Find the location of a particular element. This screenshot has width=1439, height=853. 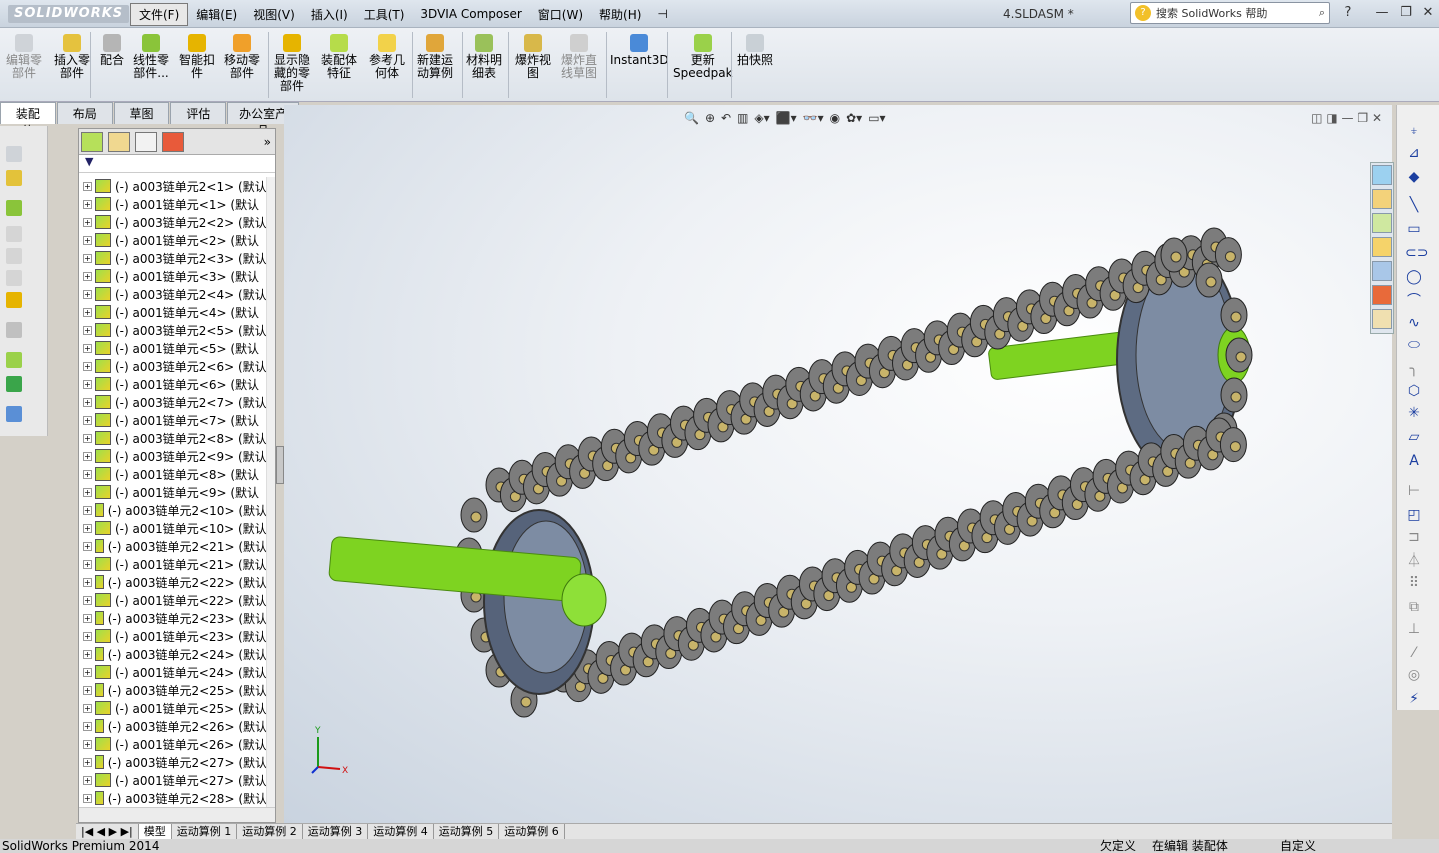

close-button: ✕ is located at coordinates (1428, 13).